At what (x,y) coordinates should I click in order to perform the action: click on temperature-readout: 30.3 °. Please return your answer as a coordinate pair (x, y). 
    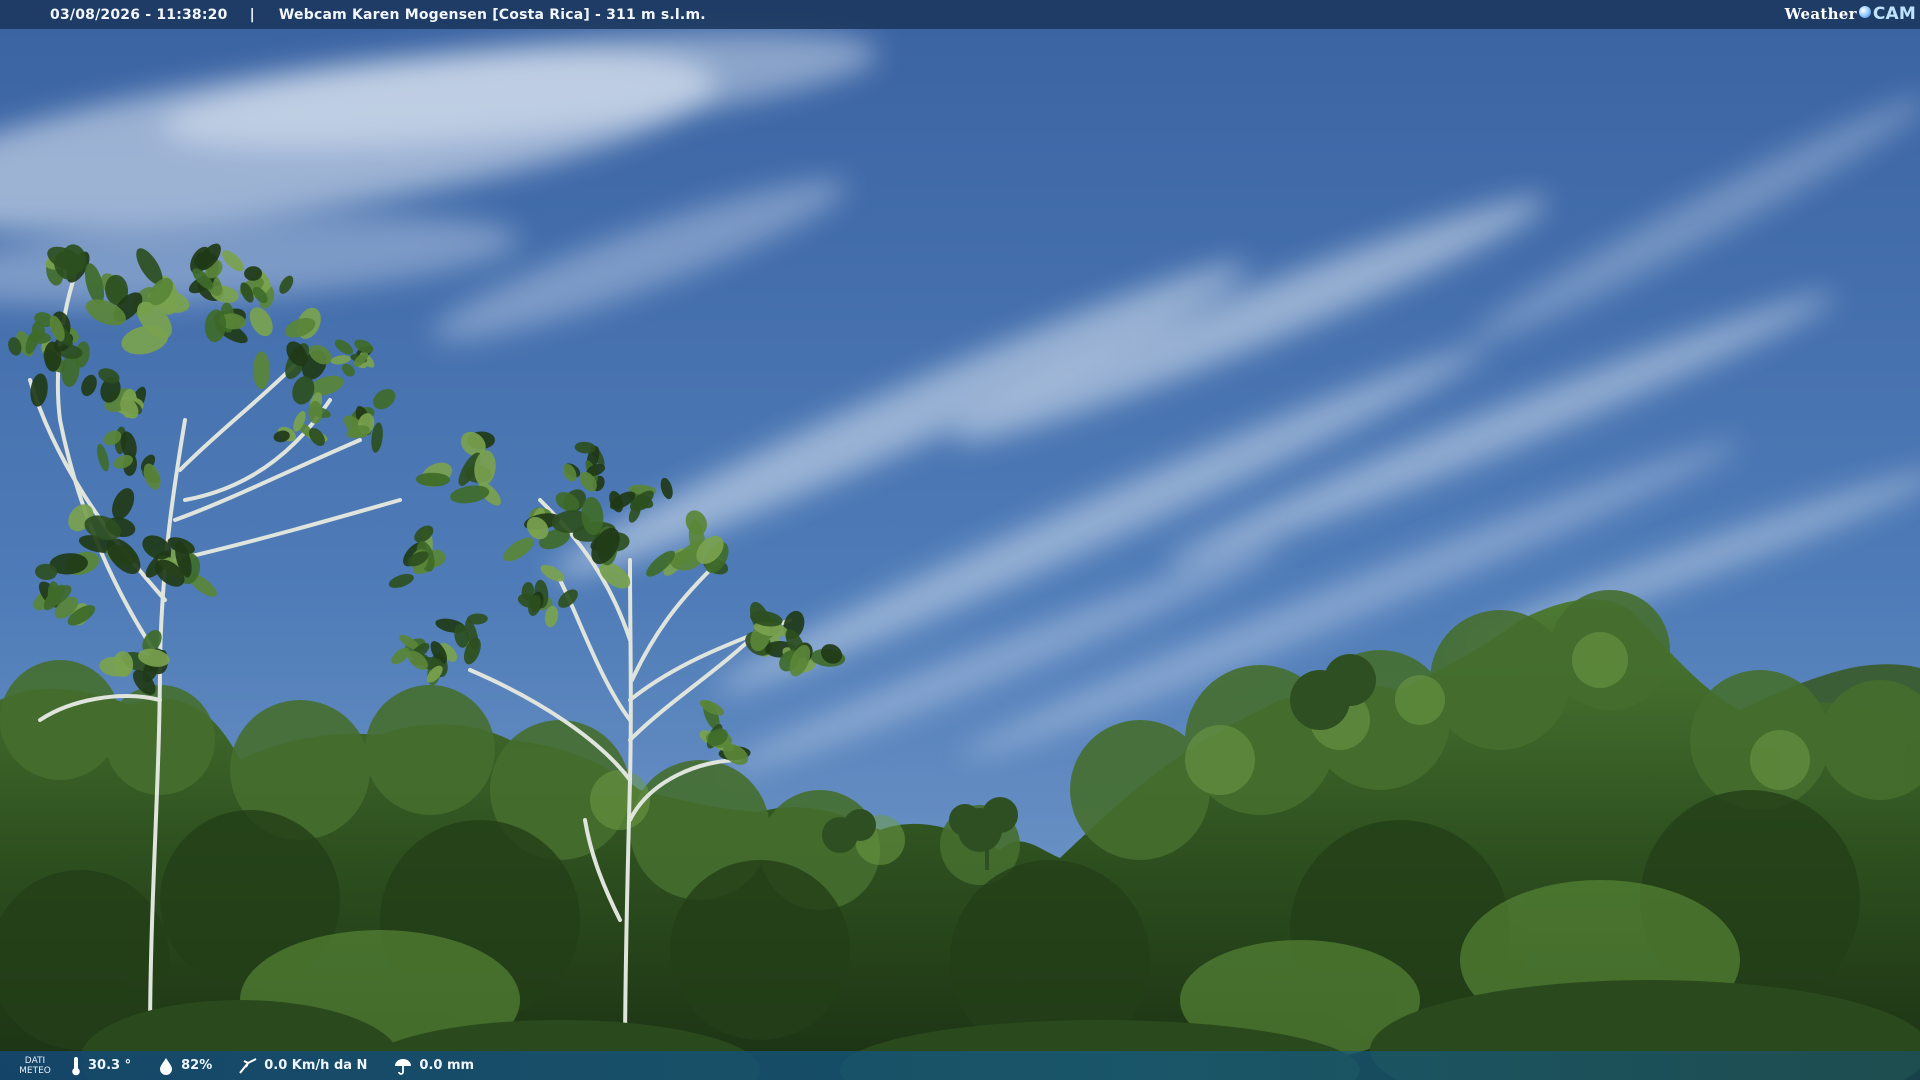
    Looking at the image, I should click on (100, 1066).